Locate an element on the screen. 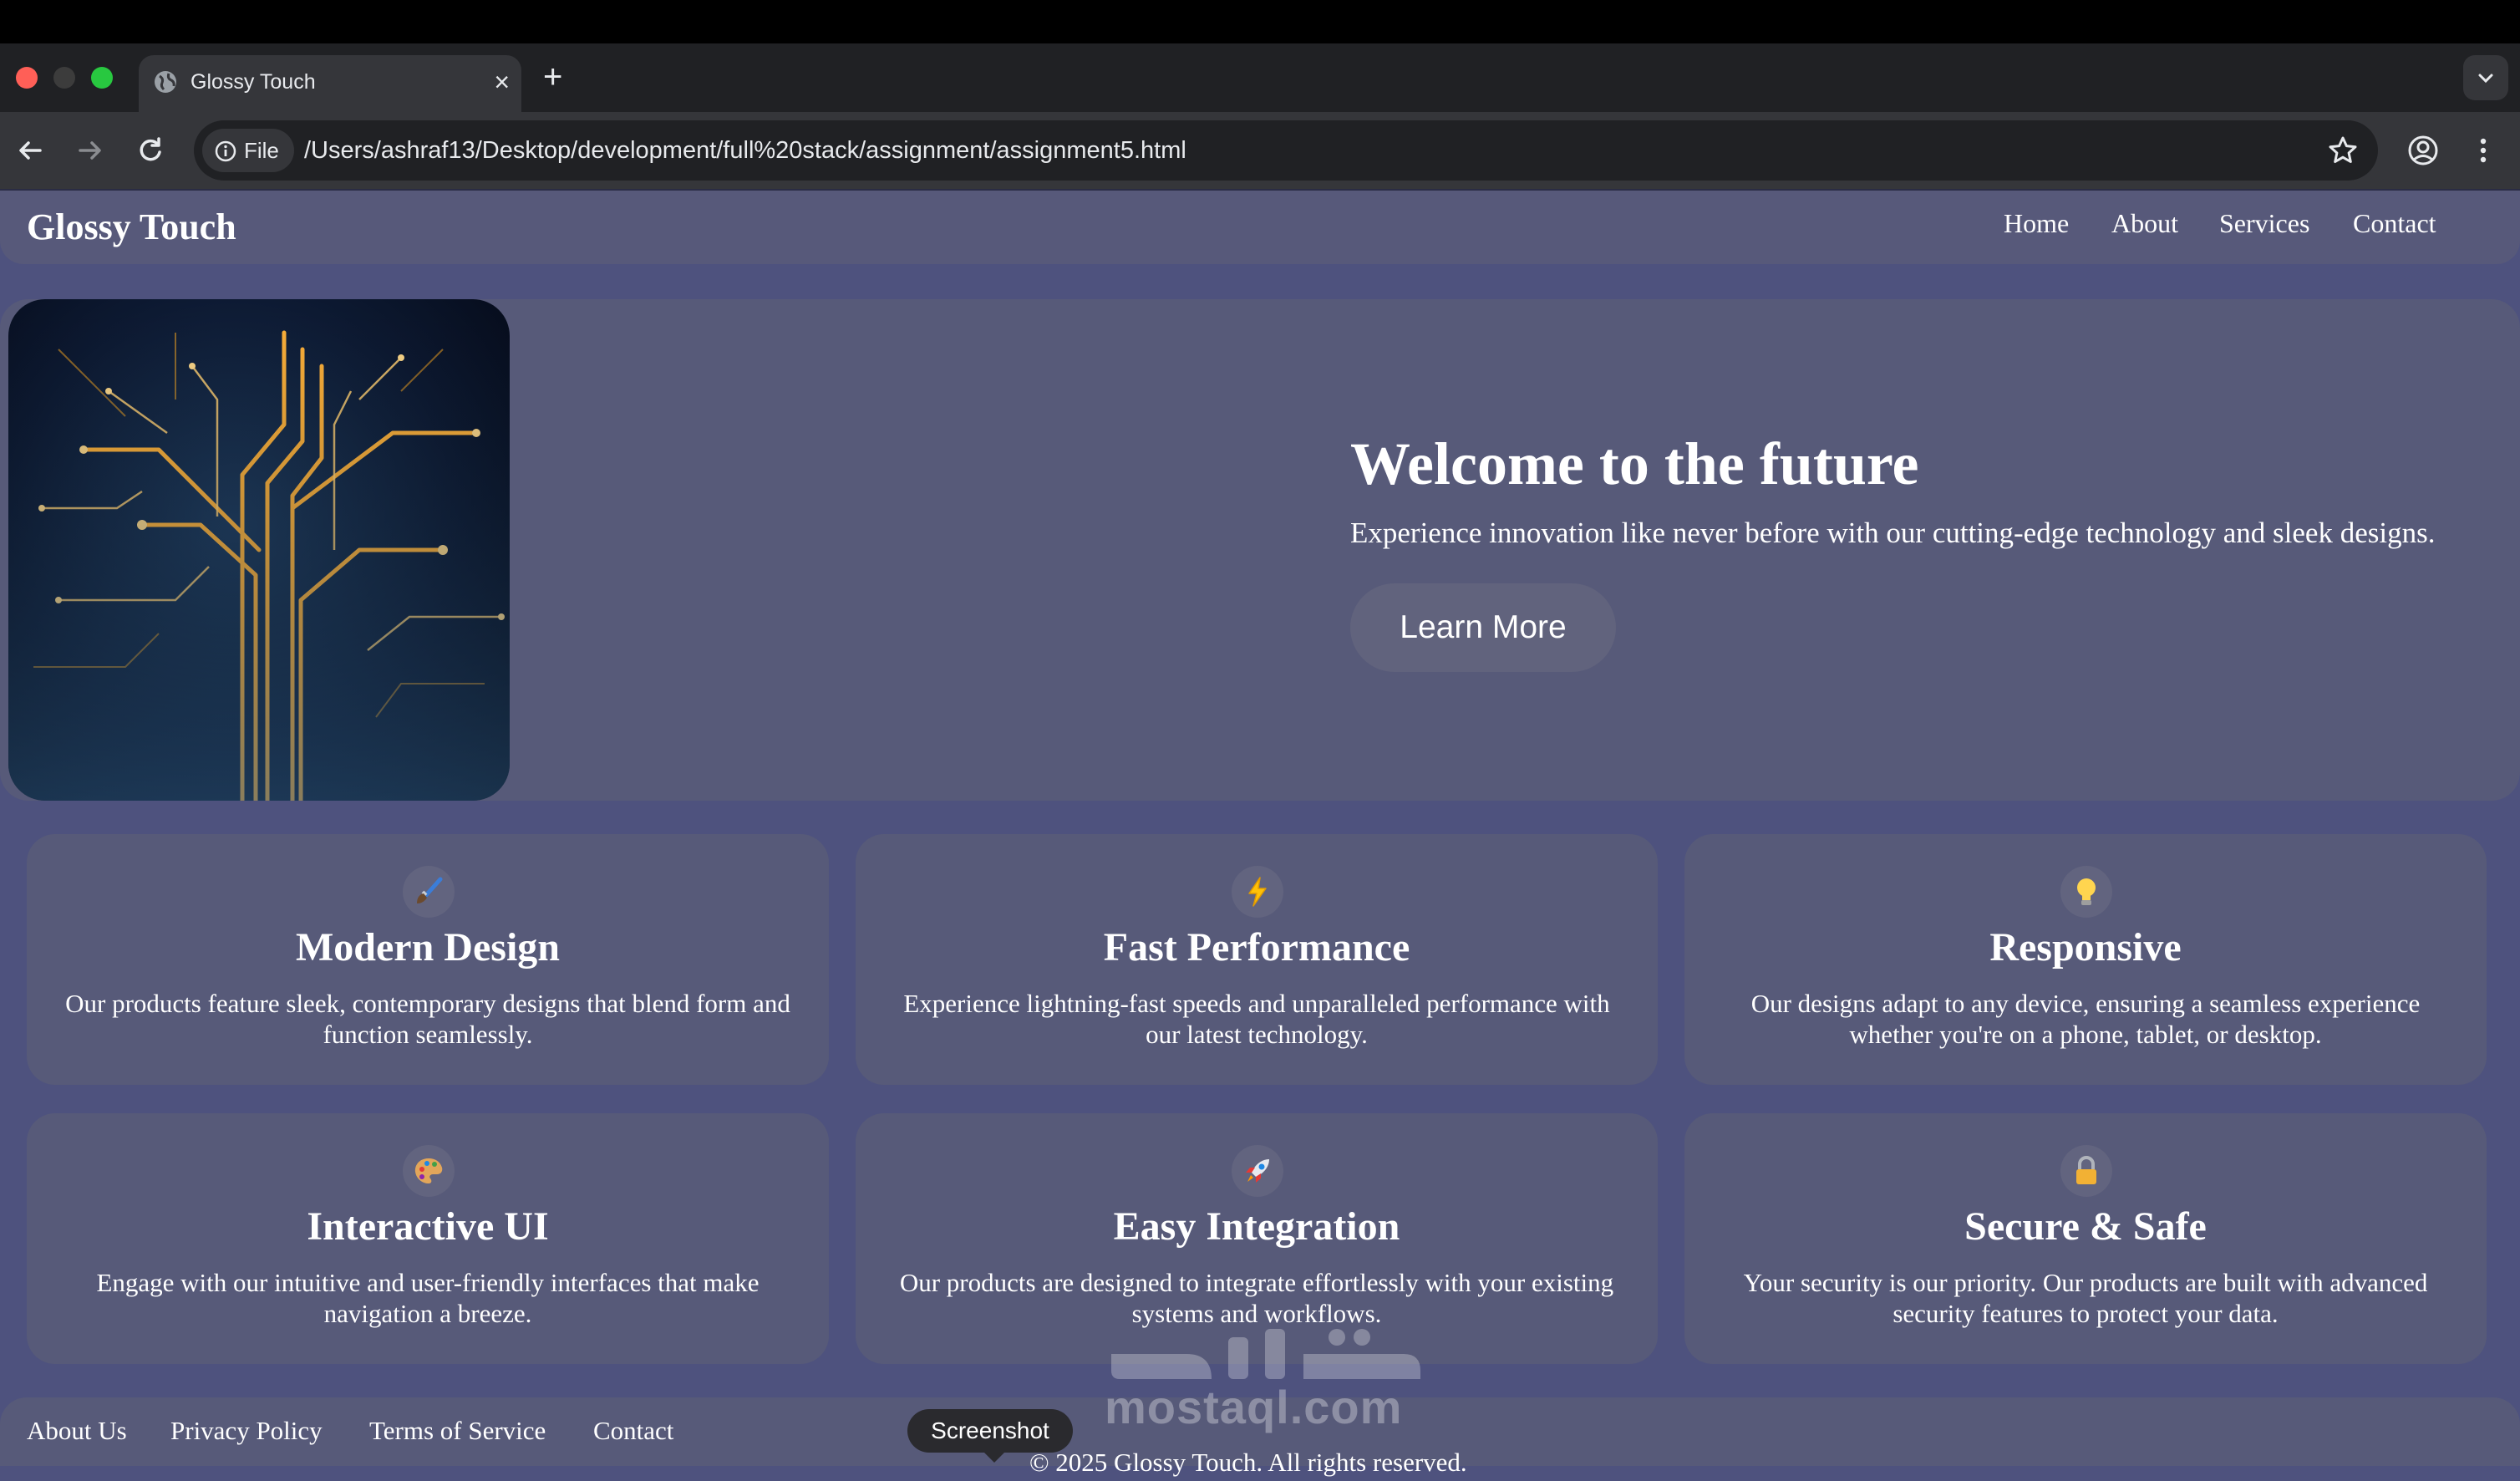  tab-title: Glossy Touch is located at coordinates (253, 82).